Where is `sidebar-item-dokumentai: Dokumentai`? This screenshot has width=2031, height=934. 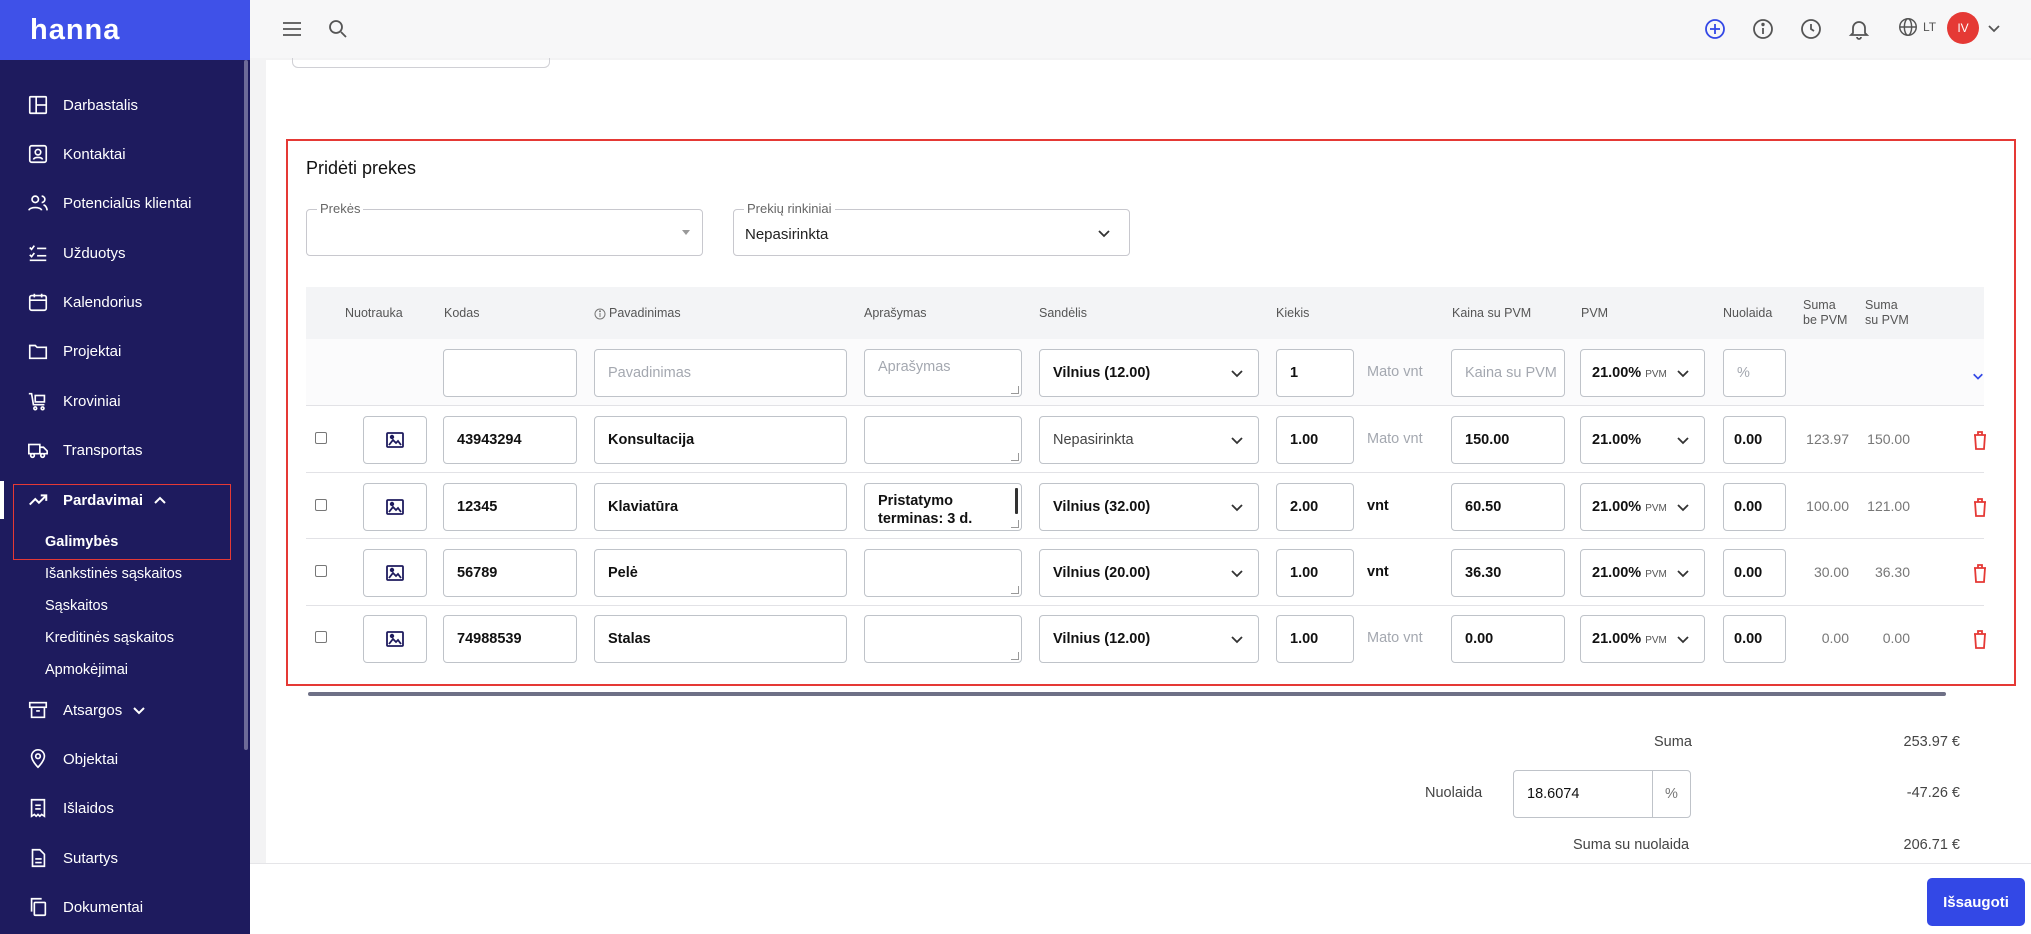
sidebar-item-dokumentai: Dokumentai is located at coordinates (120, 907).